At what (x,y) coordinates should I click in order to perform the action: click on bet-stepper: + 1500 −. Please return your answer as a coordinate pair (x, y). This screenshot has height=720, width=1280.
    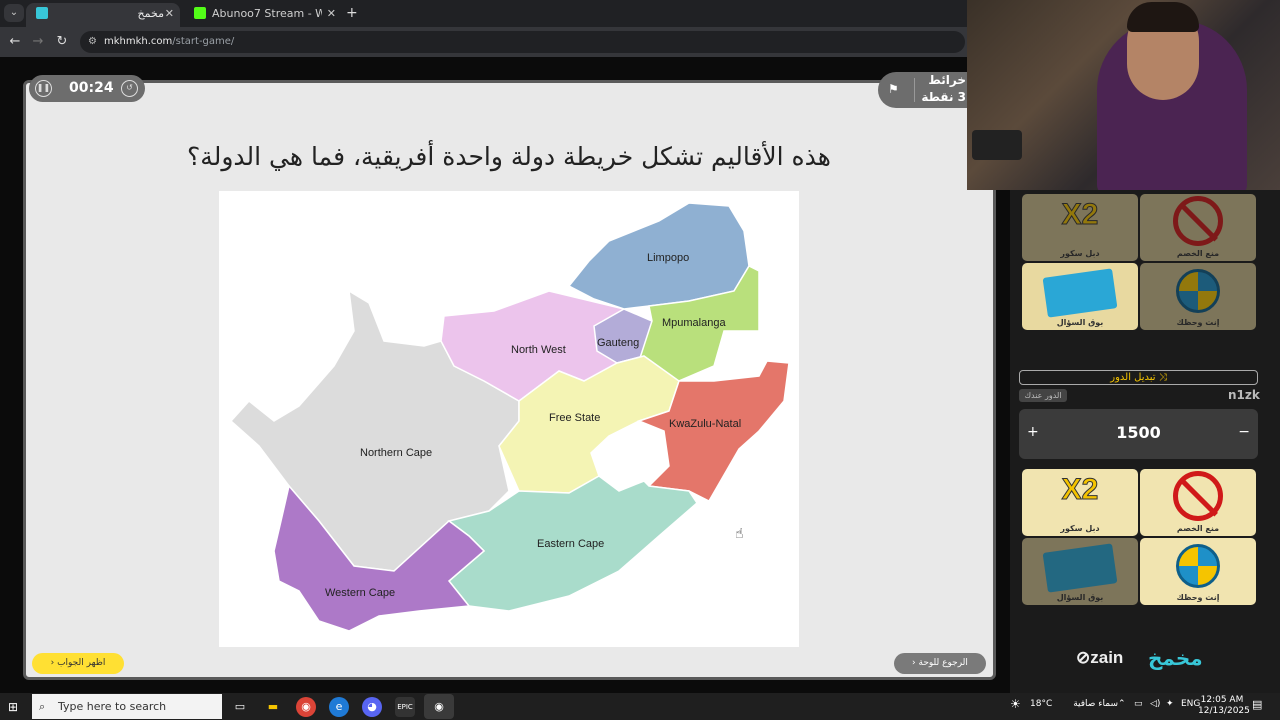
    Looking at the image, I should click on (1138, 434).